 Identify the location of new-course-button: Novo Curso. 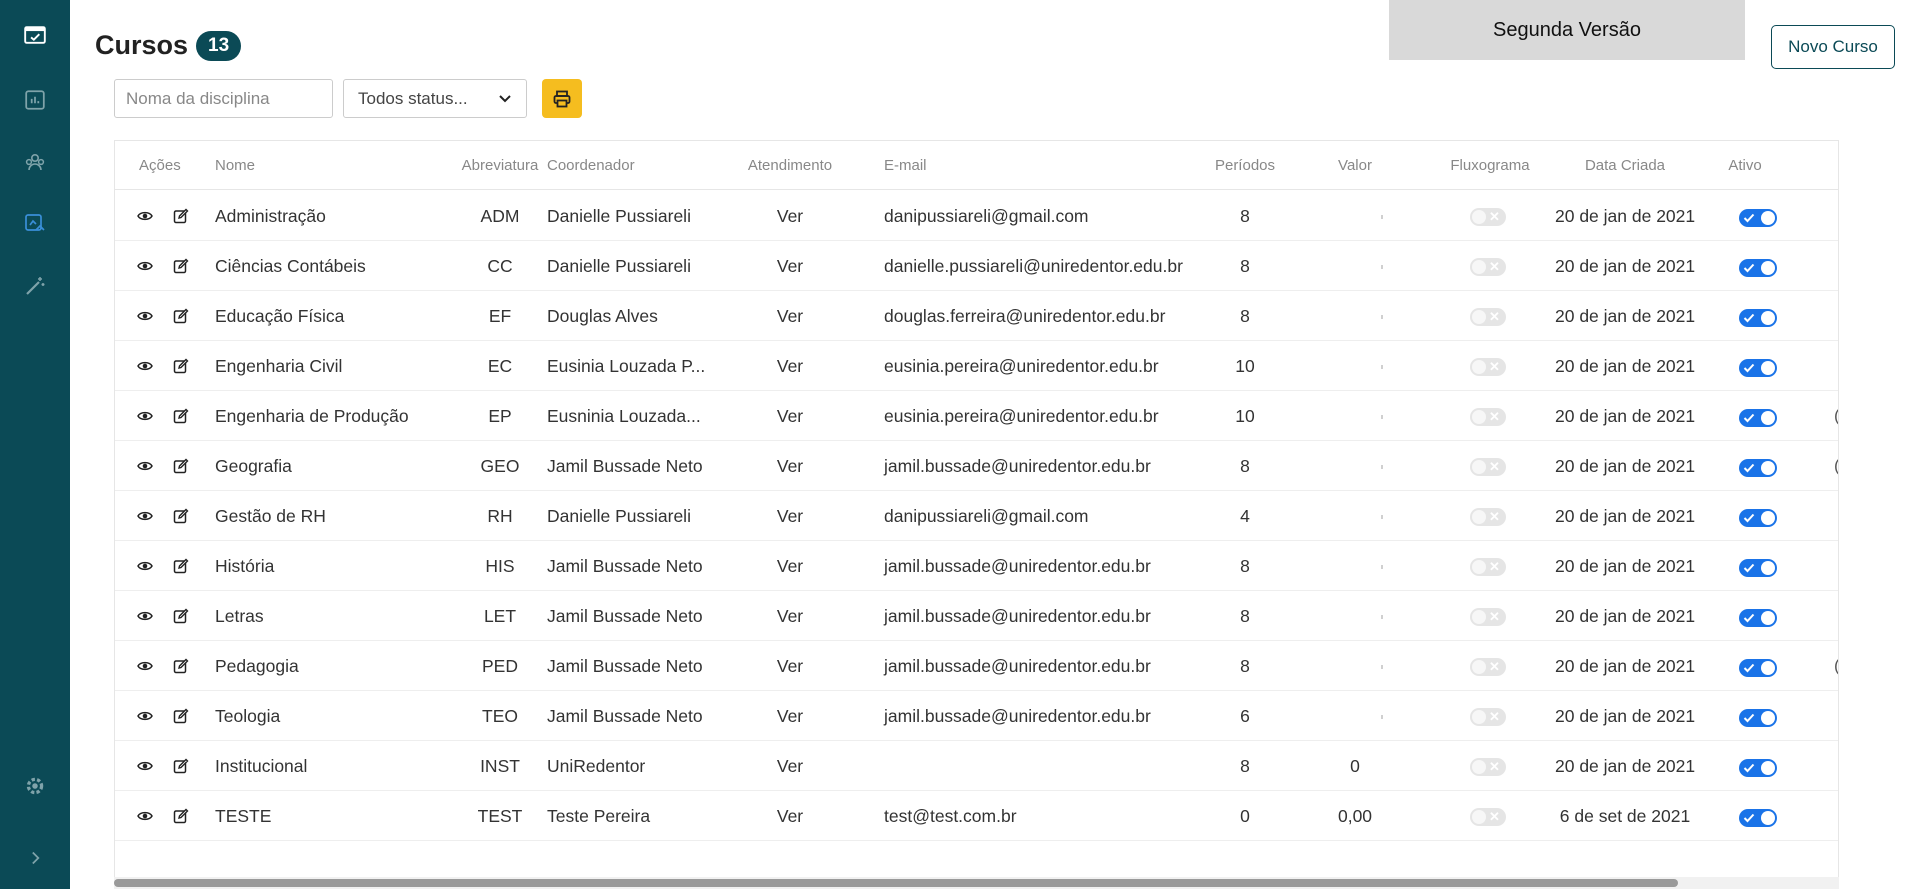
(1833, 47).